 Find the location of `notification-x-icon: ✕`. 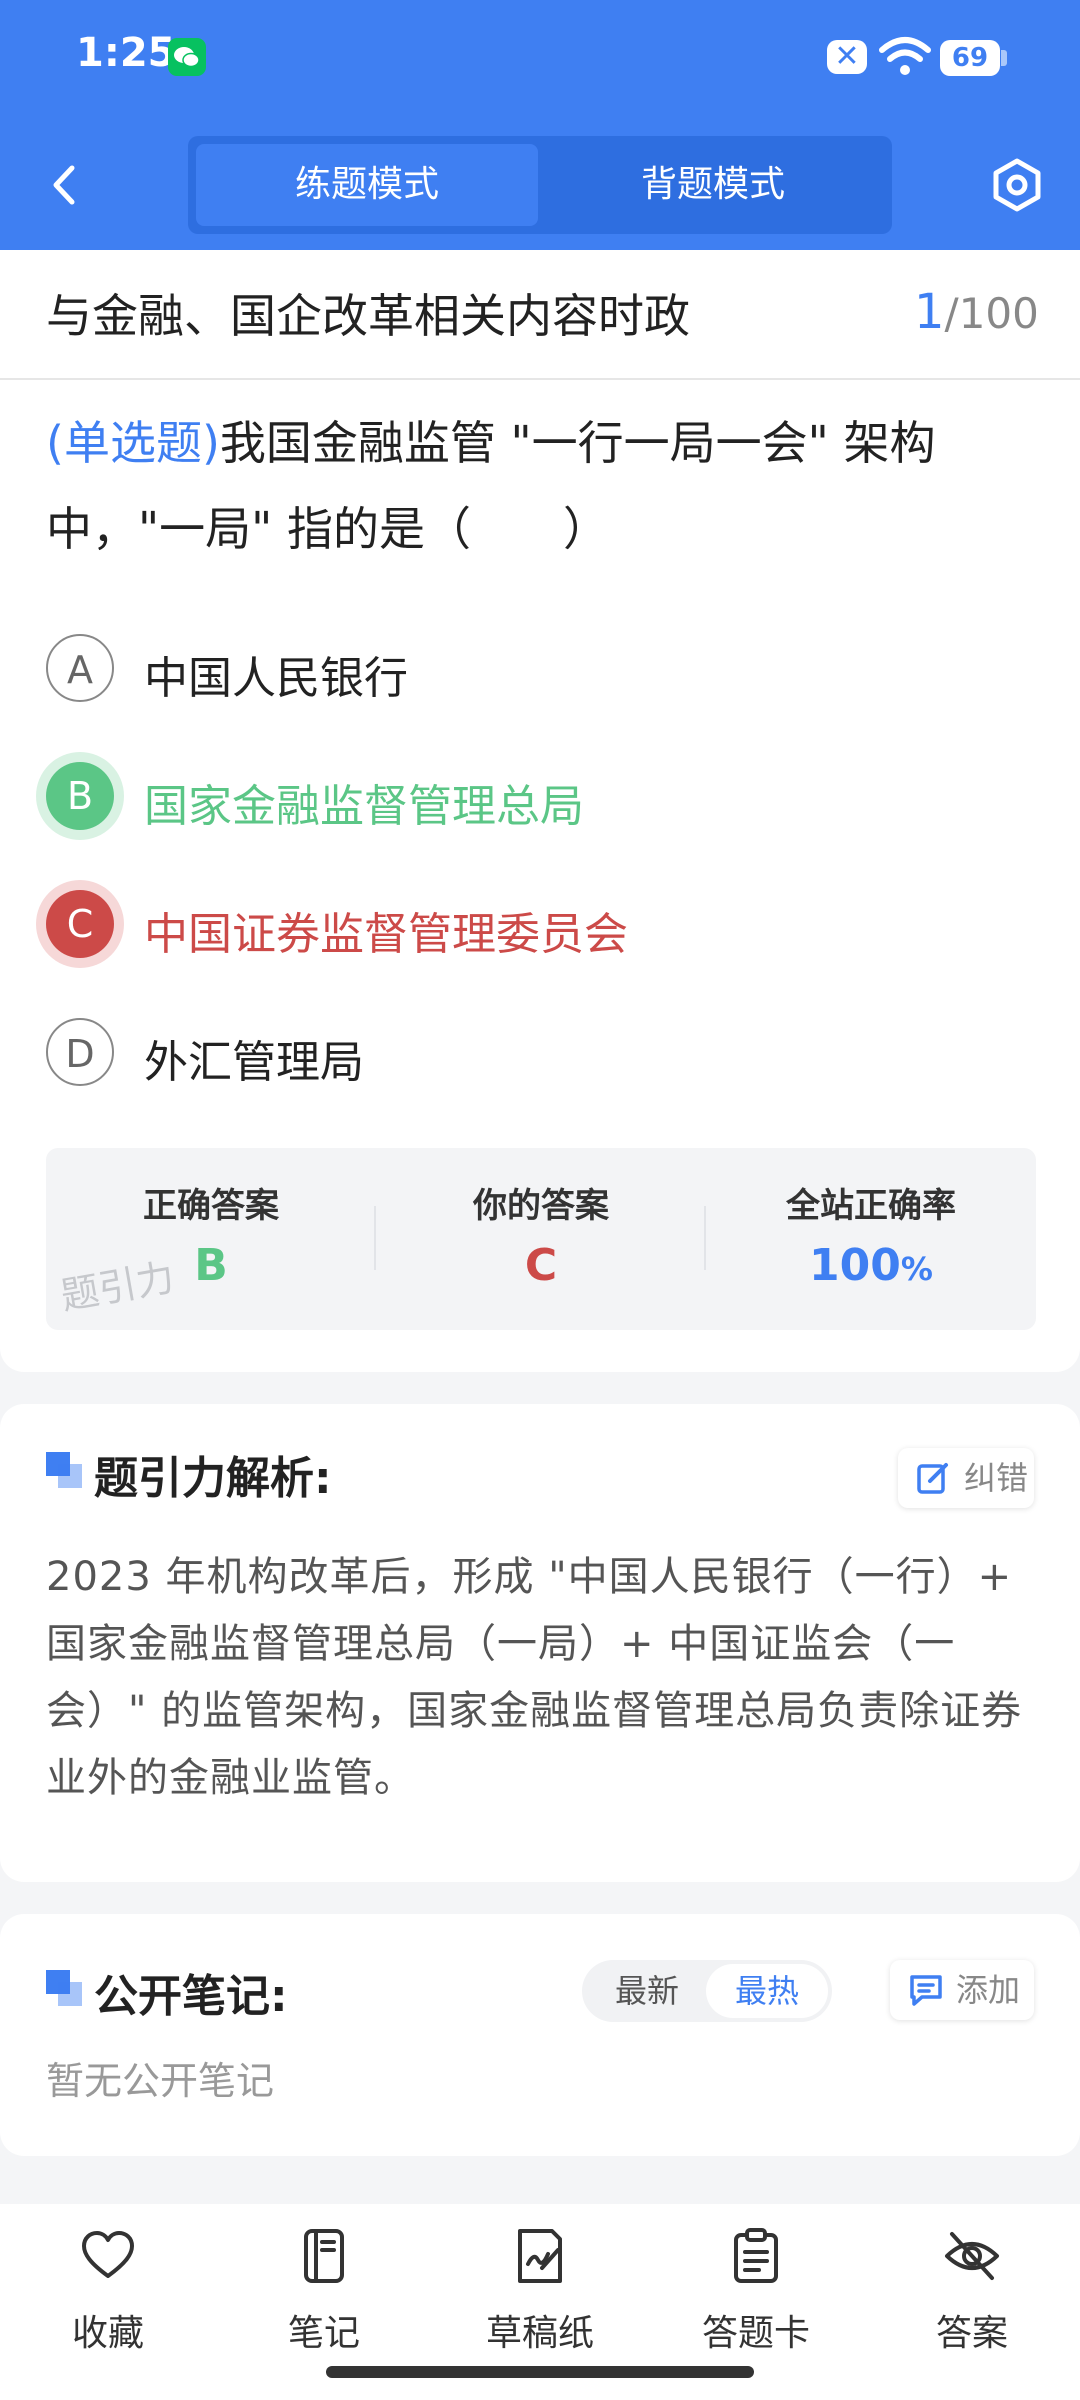

notification-x-icon: ✕ is located at coordinates (847, 57).